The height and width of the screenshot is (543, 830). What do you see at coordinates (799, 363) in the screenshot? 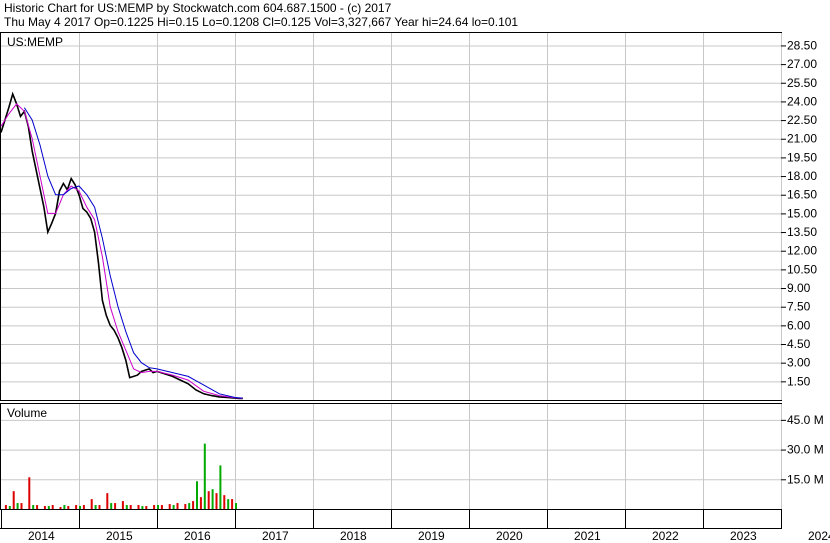
I see `y-tick-label: 3.00` at bounding box center [799, 363].